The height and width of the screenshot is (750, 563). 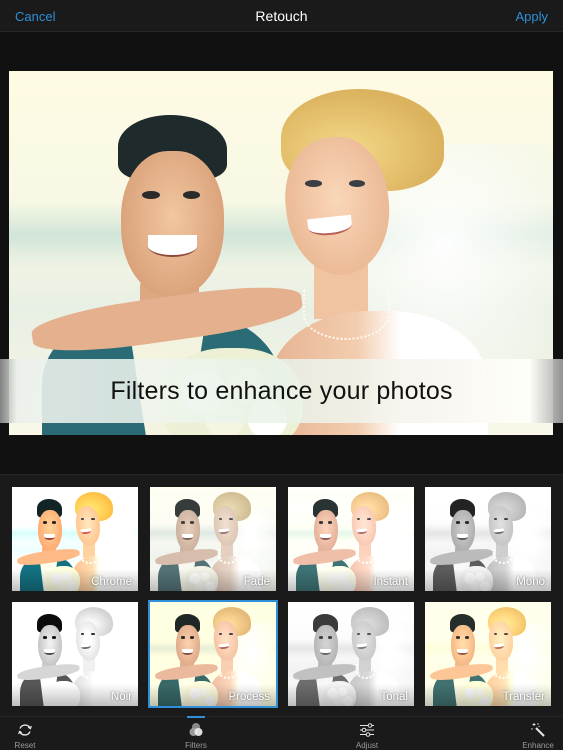 I want to click on filter-thumb-tonal: Tonal, so click(x=351, y=654).